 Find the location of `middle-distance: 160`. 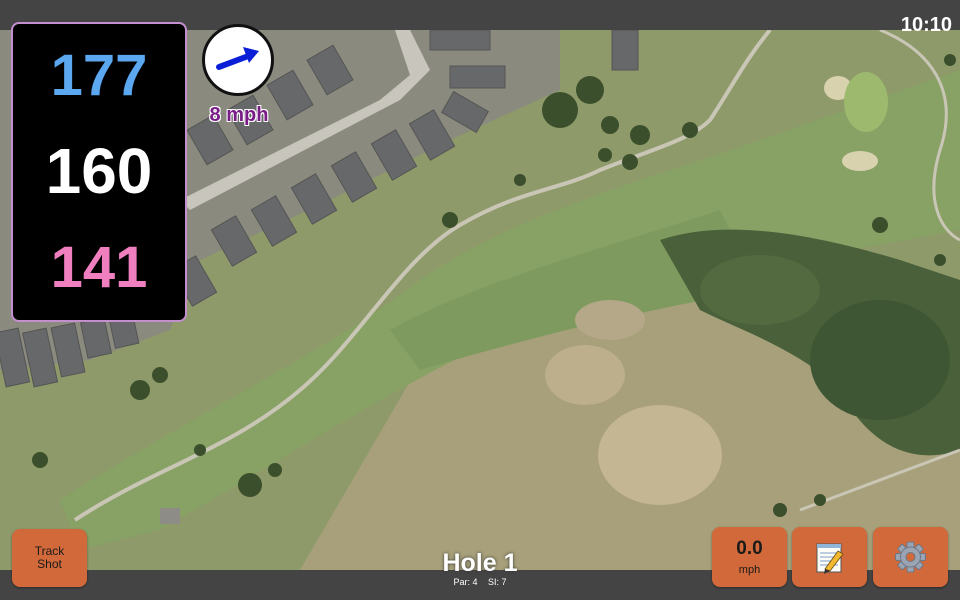

middle-distance: 160 is located at coordinates (99, 171).